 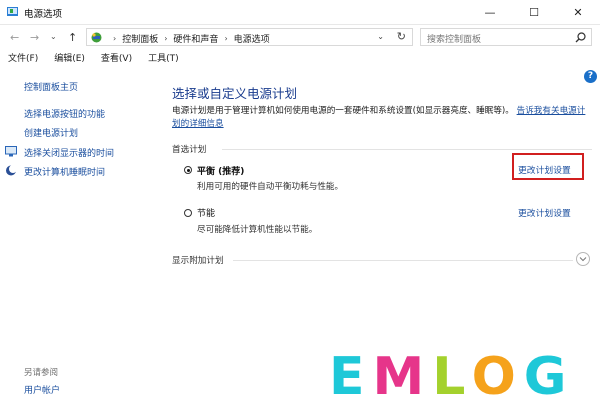 What do you see at coordinates (42, 389) in the screenshot?
I see `see-also-user-accounts: 用户帐户` at bounding box center [42, 389].